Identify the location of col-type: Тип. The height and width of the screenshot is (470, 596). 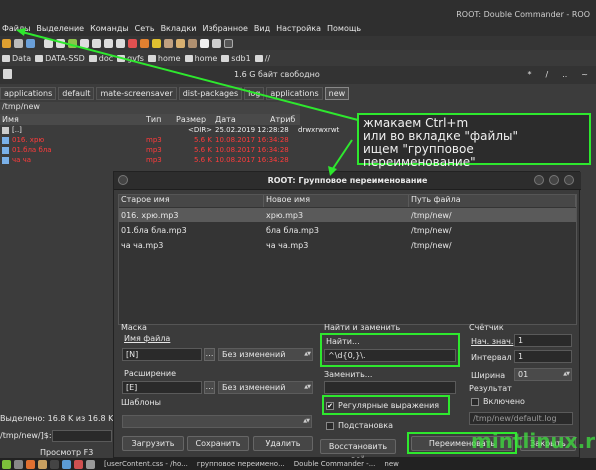
(153, 119).